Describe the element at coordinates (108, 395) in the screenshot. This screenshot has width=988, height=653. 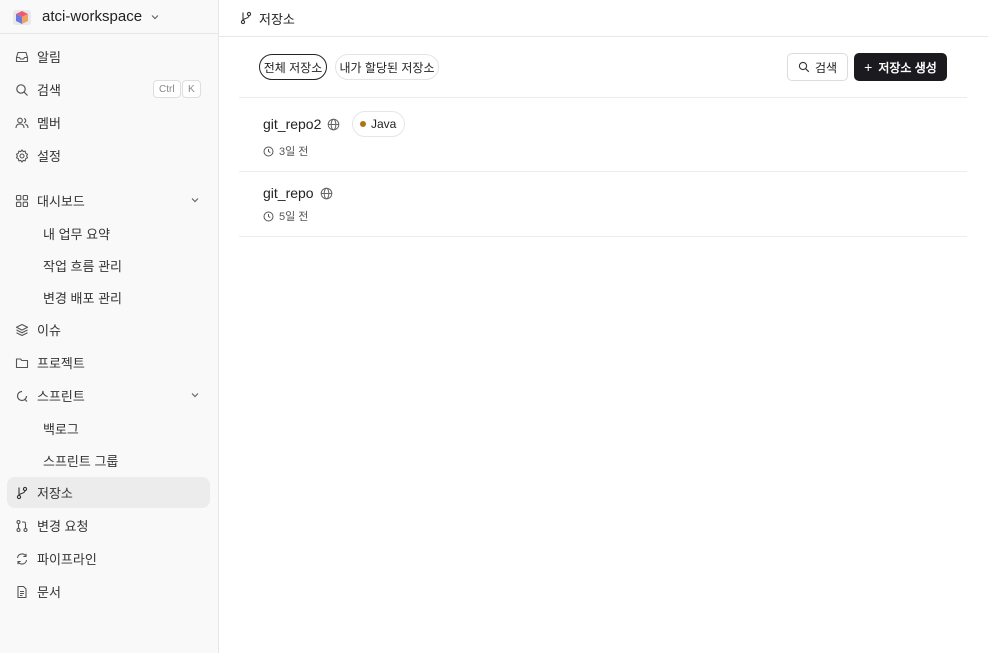
I see `sidebar-item-sprints: 스프린트` at that location.